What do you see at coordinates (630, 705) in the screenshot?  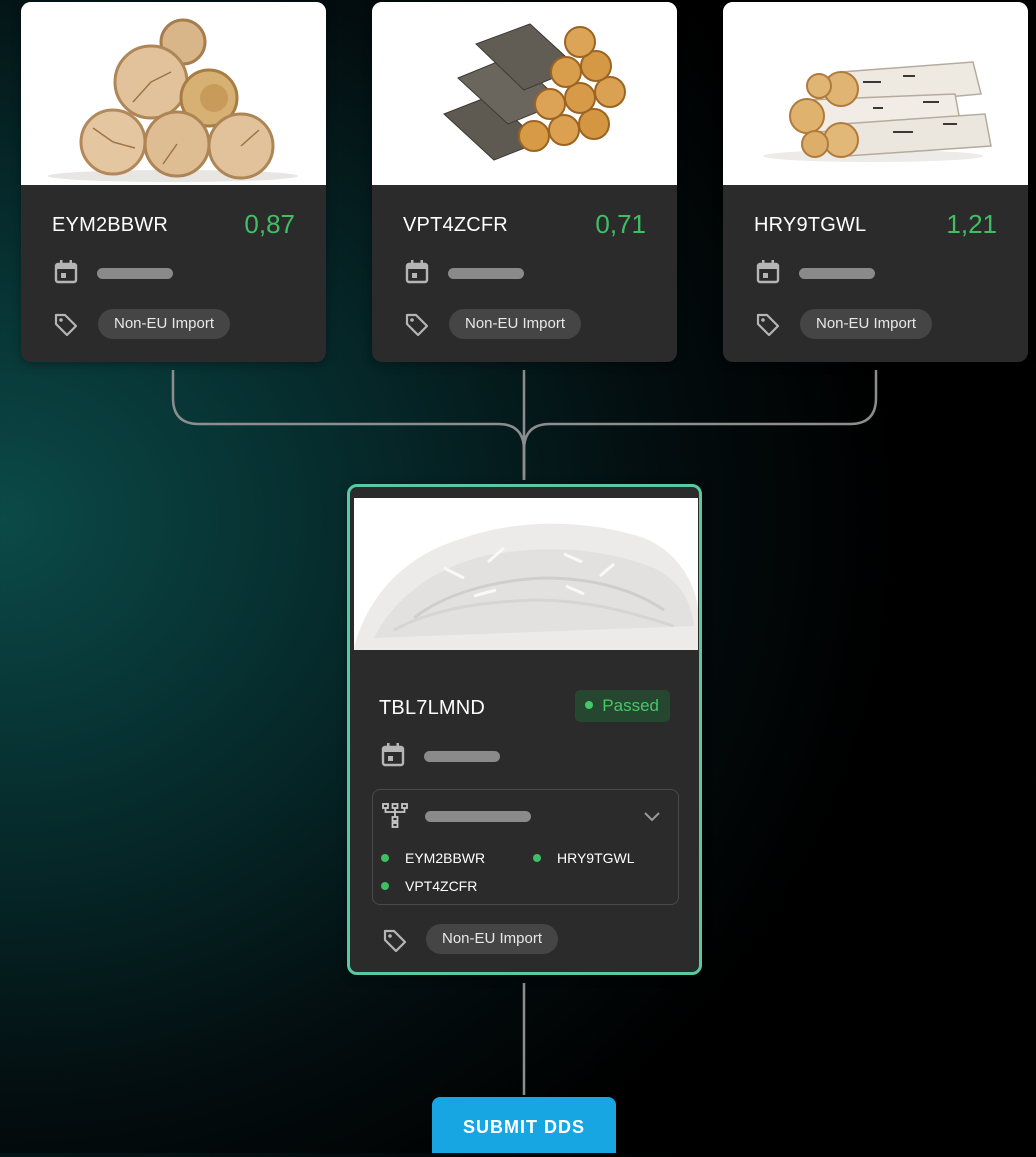 I see `status-label: Passed` at bounding box center [630, 705].